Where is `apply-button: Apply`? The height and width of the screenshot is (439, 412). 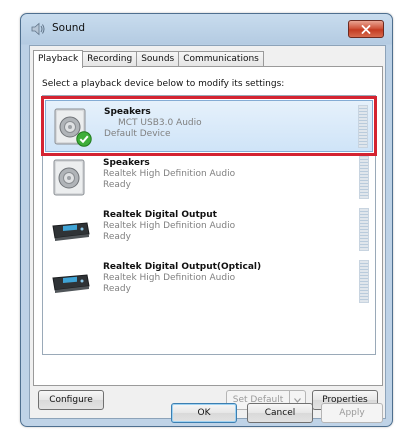 apply-button: Apply is located at coordinates (352, 413).